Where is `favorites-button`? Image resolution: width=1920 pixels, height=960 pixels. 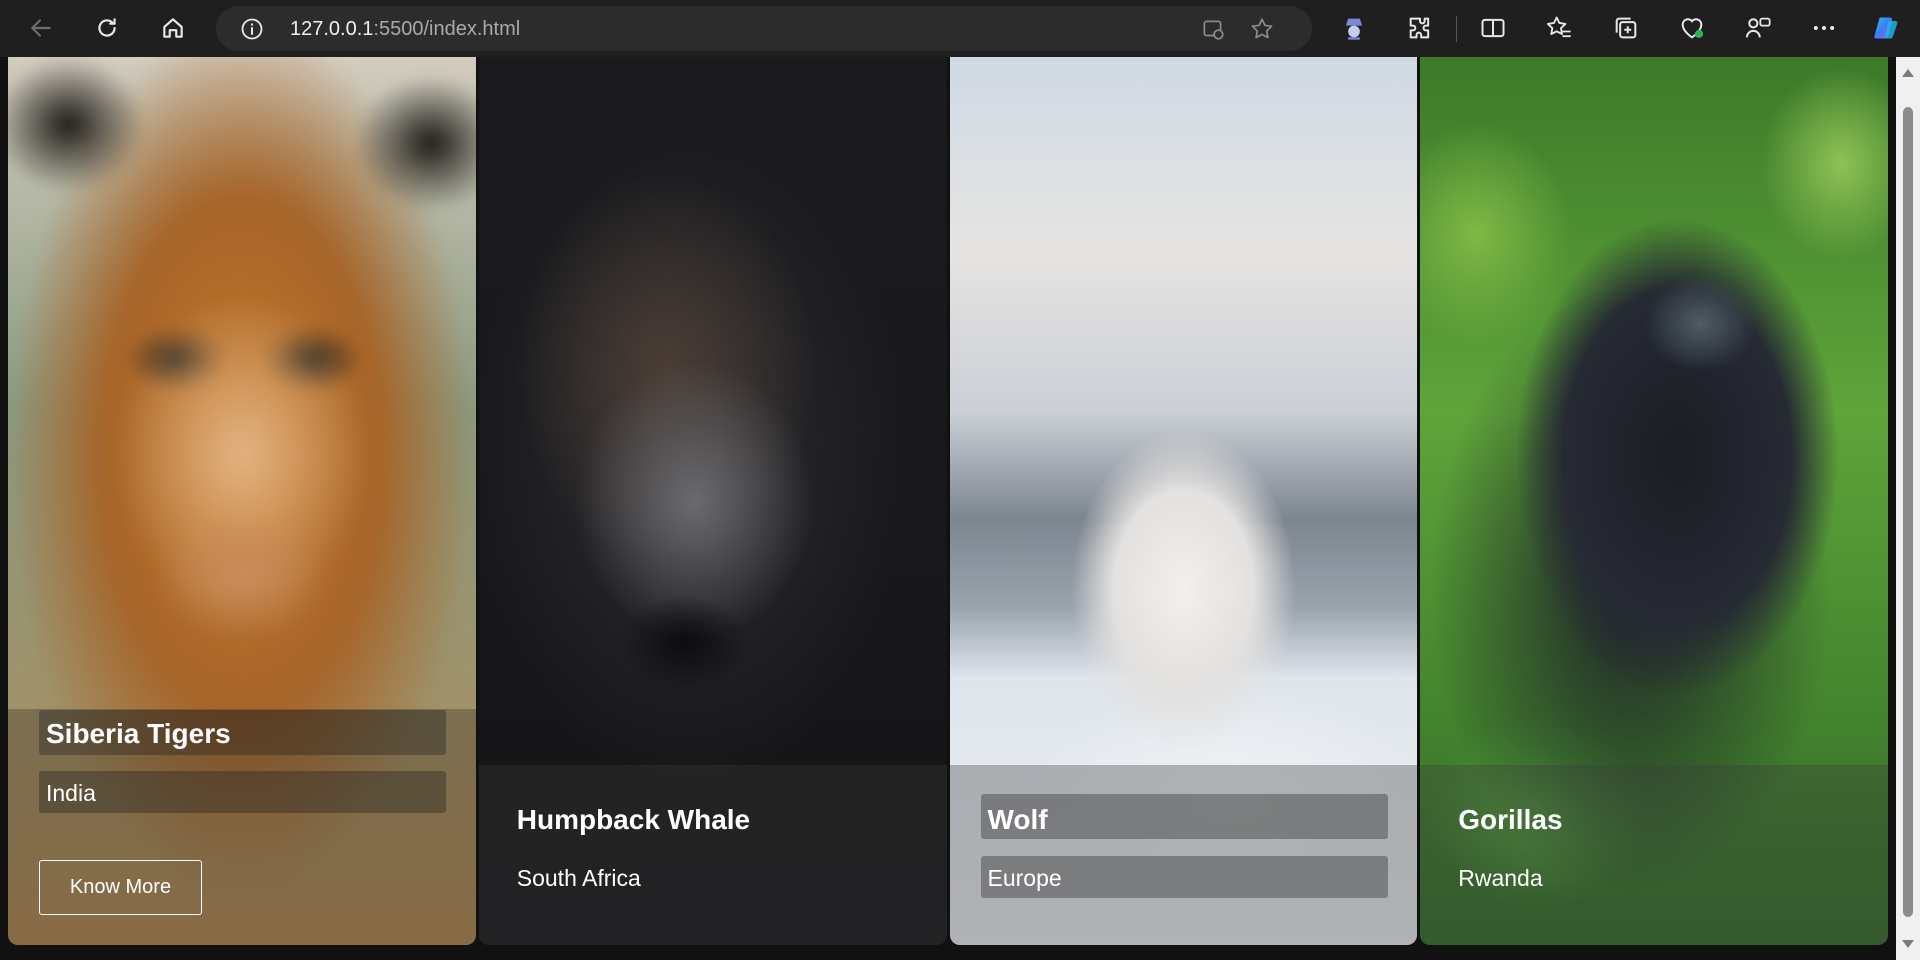 favorites-button is located at coordinates (1559, 28).